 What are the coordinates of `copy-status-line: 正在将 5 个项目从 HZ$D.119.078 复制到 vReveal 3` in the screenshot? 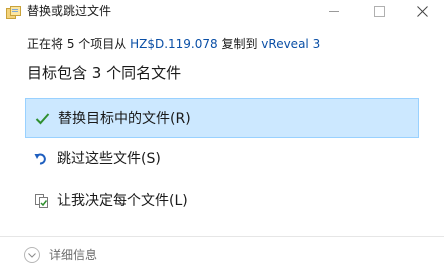 It's located at (173, 44).